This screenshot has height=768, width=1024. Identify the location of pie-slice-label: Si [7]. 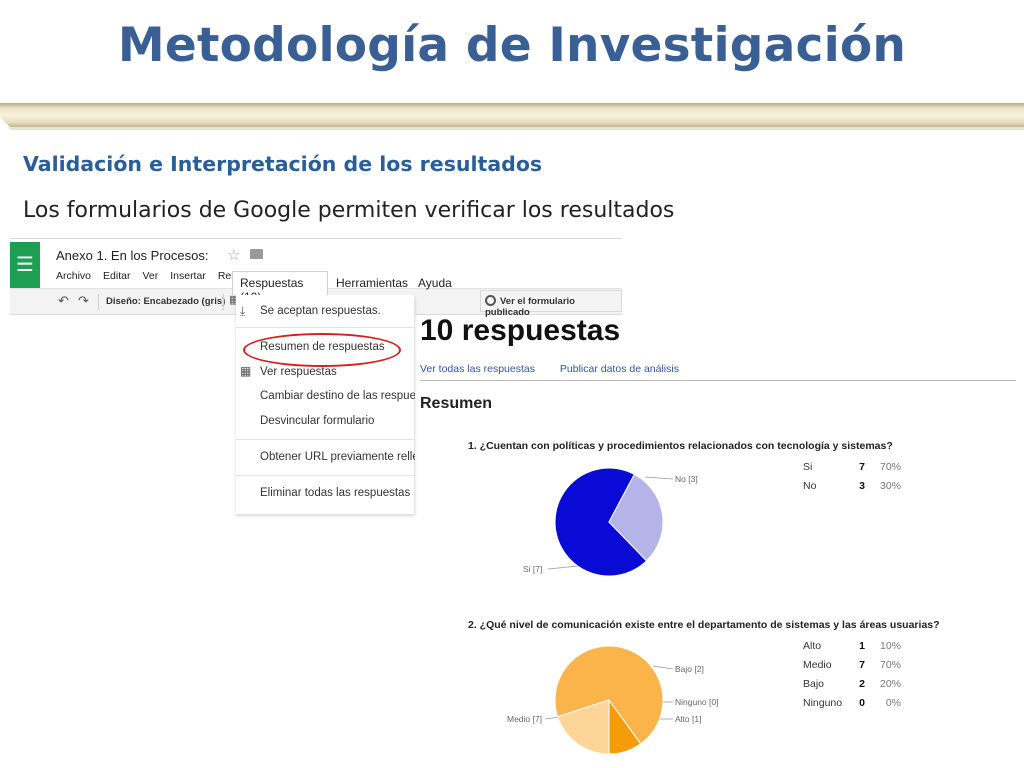
(532, 569).